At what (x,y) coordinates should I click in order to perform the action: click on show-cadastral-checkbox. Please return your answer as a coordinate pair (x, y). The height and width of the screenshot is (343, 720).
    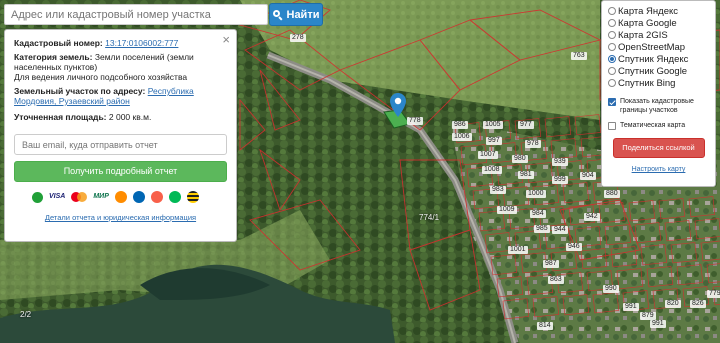
    Looking at the image, I should click on (612, 102).